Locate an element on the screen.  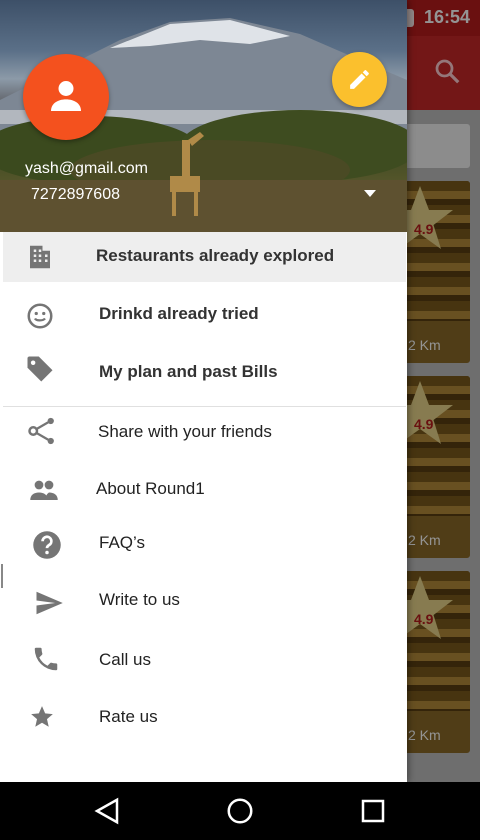
menu-item-label: About Round1 is located at coordinates (150, 488).